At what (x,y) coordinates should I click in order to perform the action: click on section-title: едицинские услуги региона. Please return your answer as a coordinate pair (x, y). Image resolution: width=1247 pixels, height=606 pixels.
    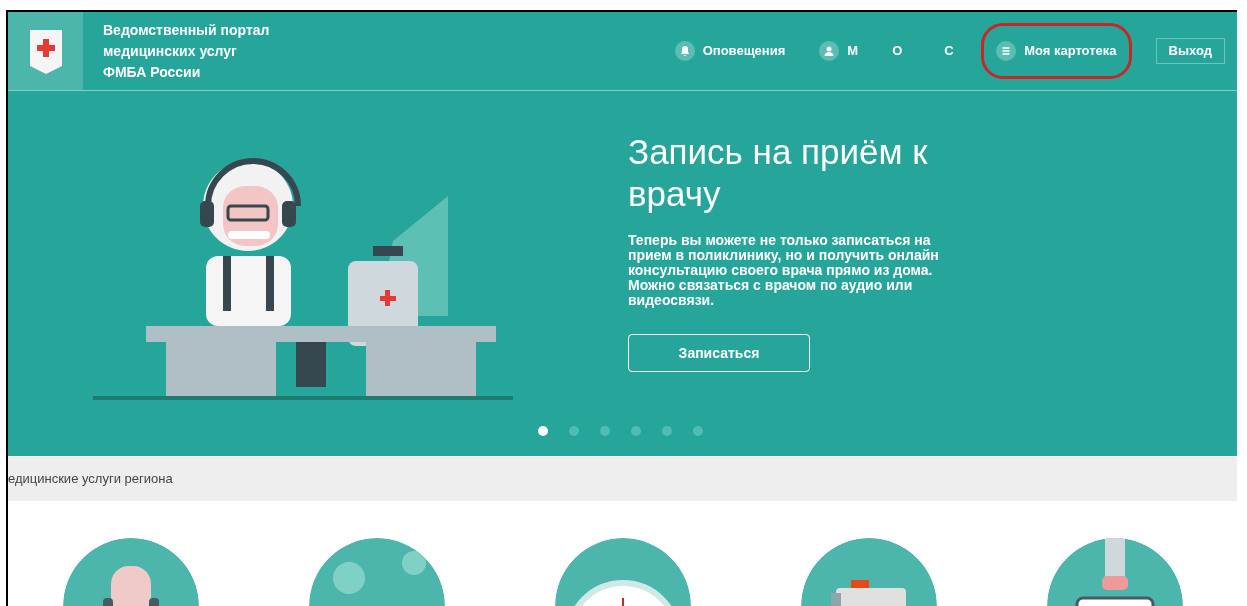
    Looking at the image, I should click on (90, 479).